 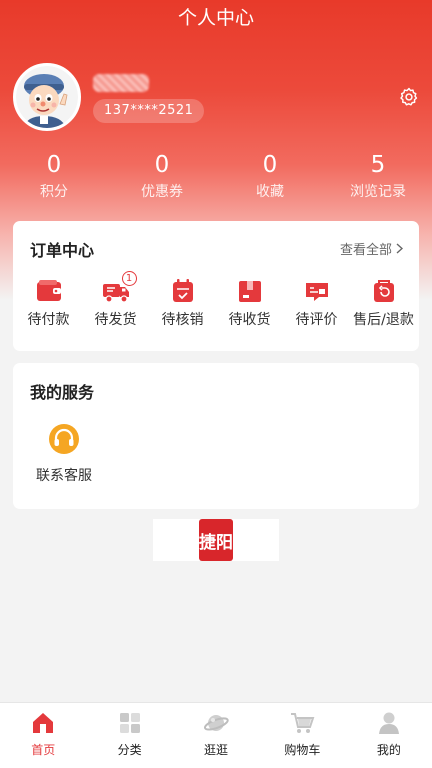 What do you see at coordinates (129, 723) in the screenshot?
I see `category-grid-icon` at bounding box center [129, 723].